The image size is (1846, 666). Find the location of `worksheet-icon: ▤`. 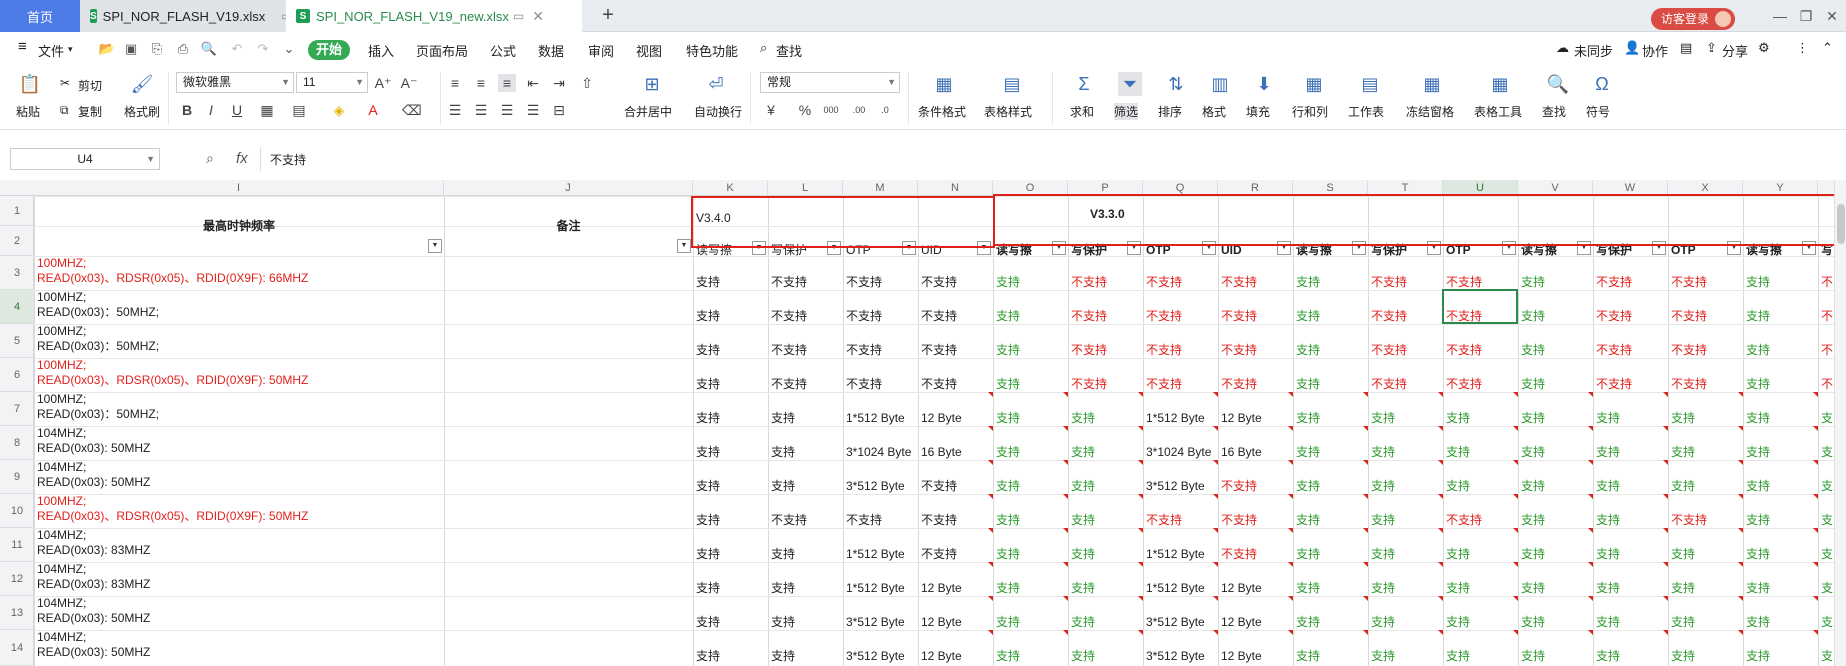

worksheet-icon: ▤ is located at coordinates (1370, 84).